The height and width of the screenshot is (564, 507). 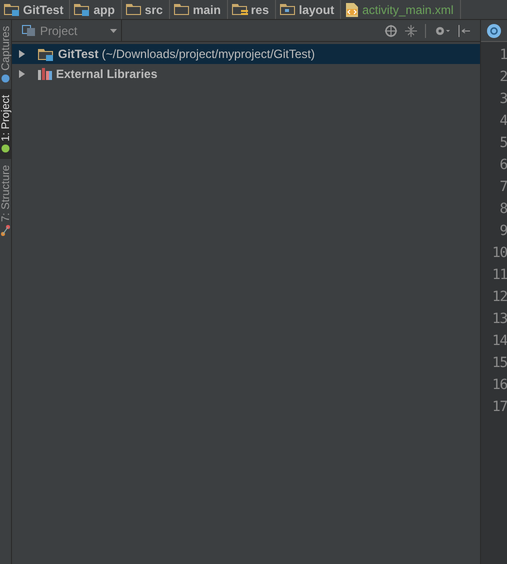 I want to click on dropdown-caret-icon, so click(x=113, y=30).